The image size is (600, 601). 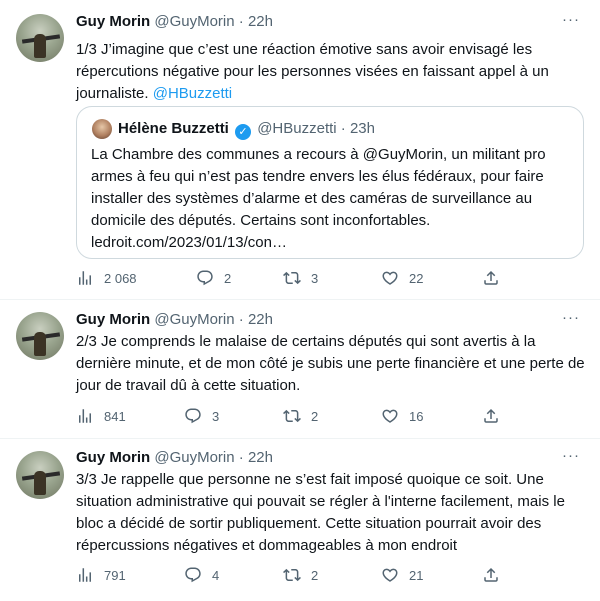 What do you see at coordinates (102, 129) in the screenshot?
I see `quote-avatar` at bounding box center [102, 129].